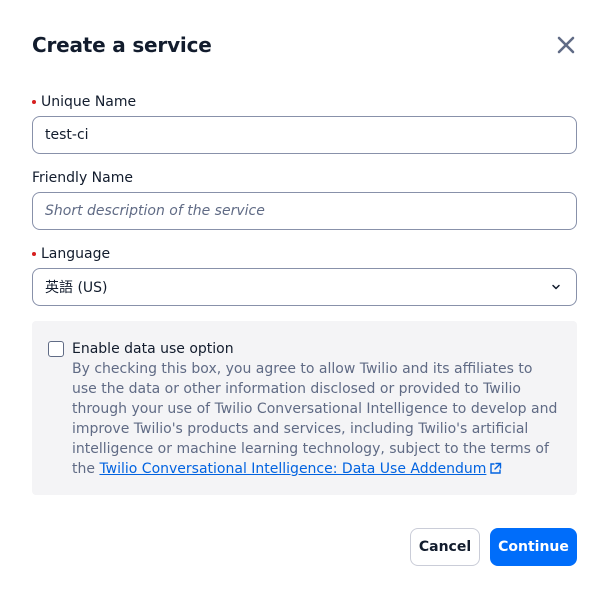 The image size is (608, 597). I want to click on dialog-footer: Cancel Continue, so click(493, 547).